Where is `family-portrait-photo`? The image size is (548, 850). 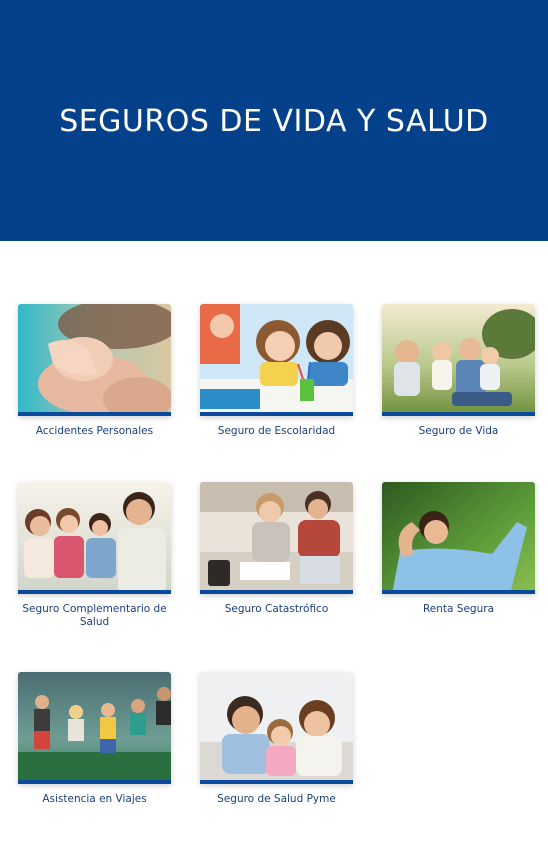 family-portrait-photo is located at coordinates (276, 728).